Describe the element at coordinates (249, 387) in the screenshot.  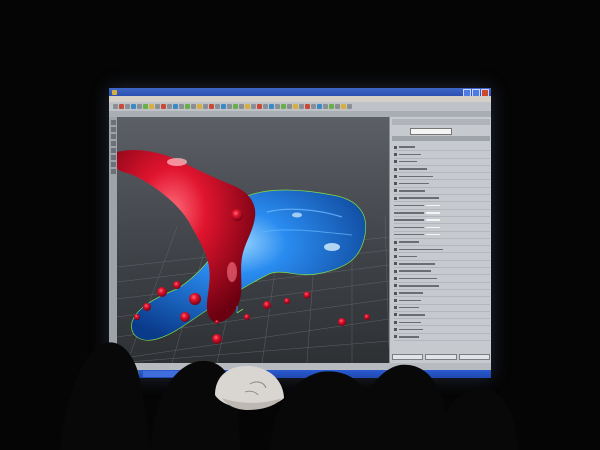
I see `baseball-cap` at that location.